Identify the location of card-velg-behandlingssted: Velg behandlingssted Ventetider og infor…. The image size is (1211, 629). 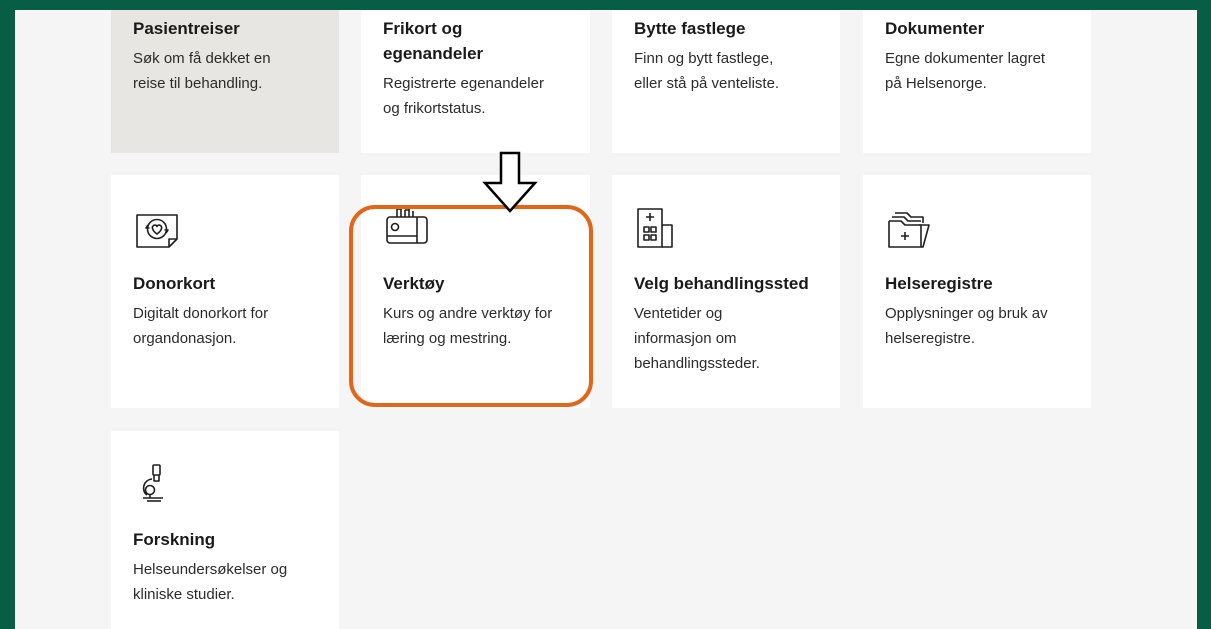
(726, 291).